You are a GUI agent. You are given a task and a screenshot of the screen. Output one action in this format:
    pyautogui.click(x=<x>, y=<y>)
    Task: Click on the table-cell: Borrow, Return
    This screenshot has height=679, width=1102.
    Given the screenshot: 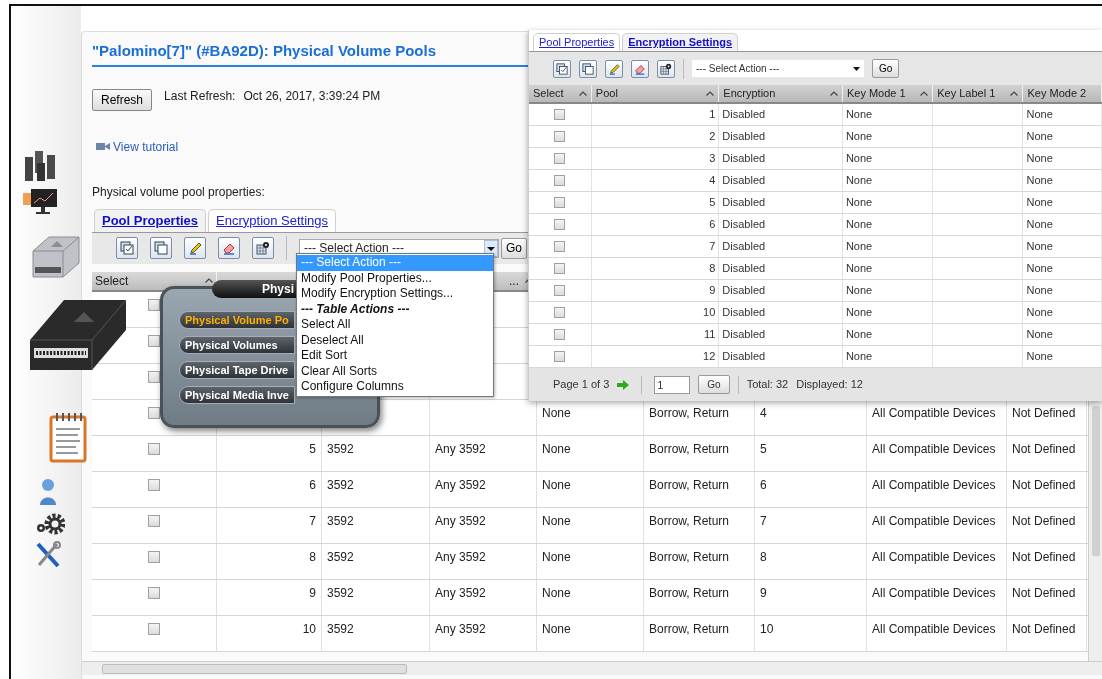 What is the action you would take?
    pyautogui.click(x=689, y=520)
    